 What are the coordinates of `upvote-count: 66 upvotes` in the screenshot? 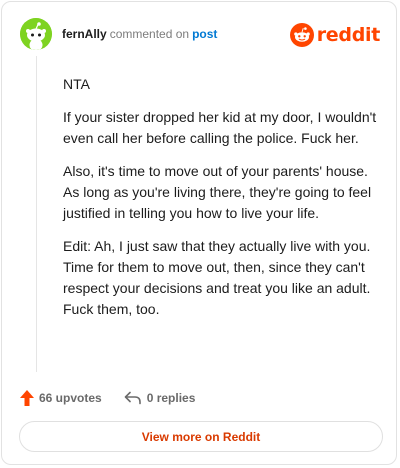 It's located at (70, 398).